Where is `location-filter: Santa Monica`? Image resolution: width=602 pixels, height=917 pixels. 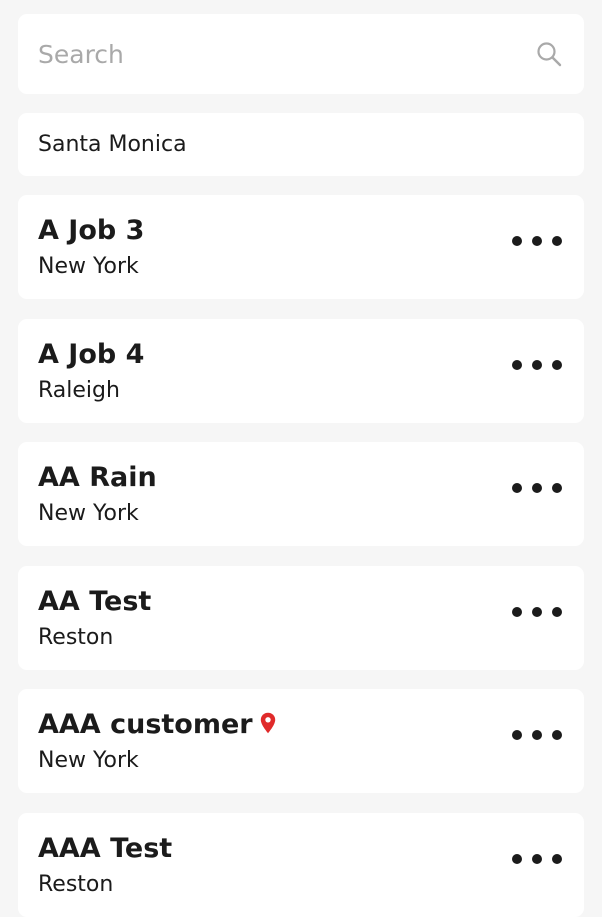 location-filter: Santa Monica is located at coordinates (301, 144).